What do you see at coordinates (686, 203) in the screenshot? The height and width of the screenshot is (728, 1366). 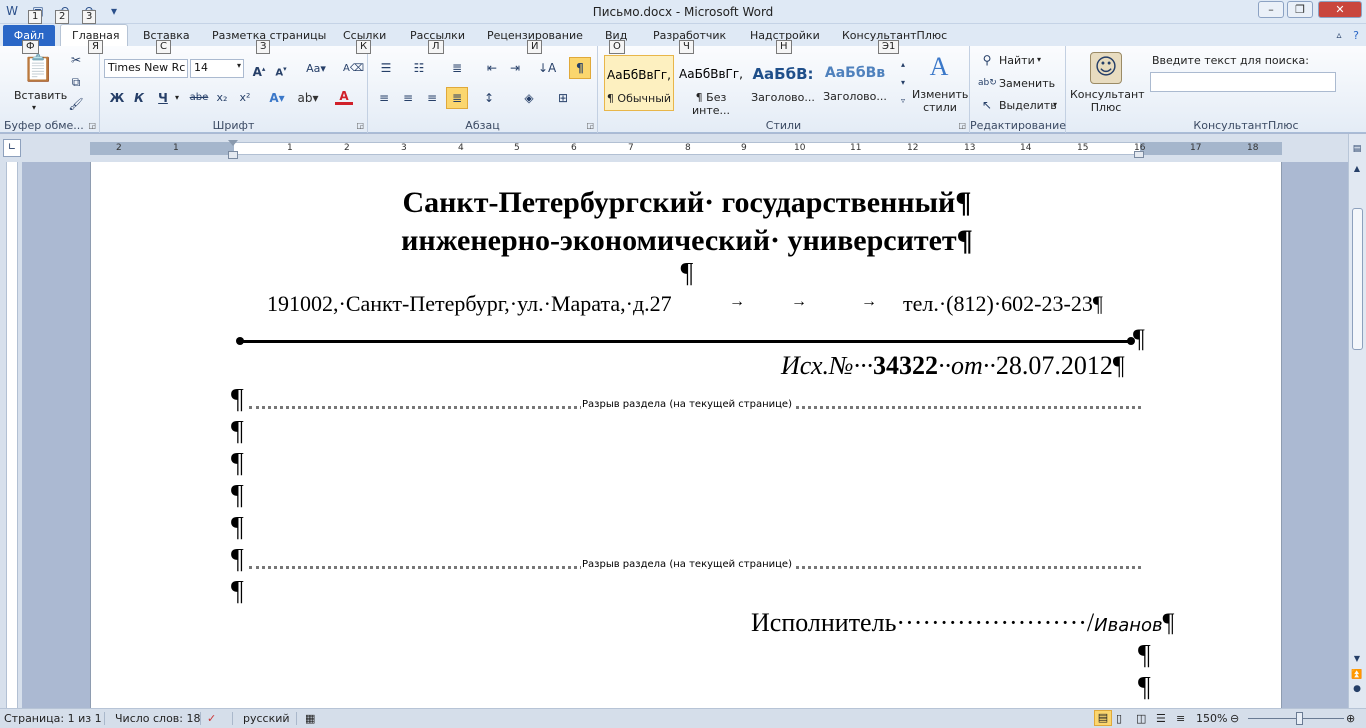 I see `doc-title-line-1: Санкт-Петербургский· государственный¶` at bounding box center [686, 203].